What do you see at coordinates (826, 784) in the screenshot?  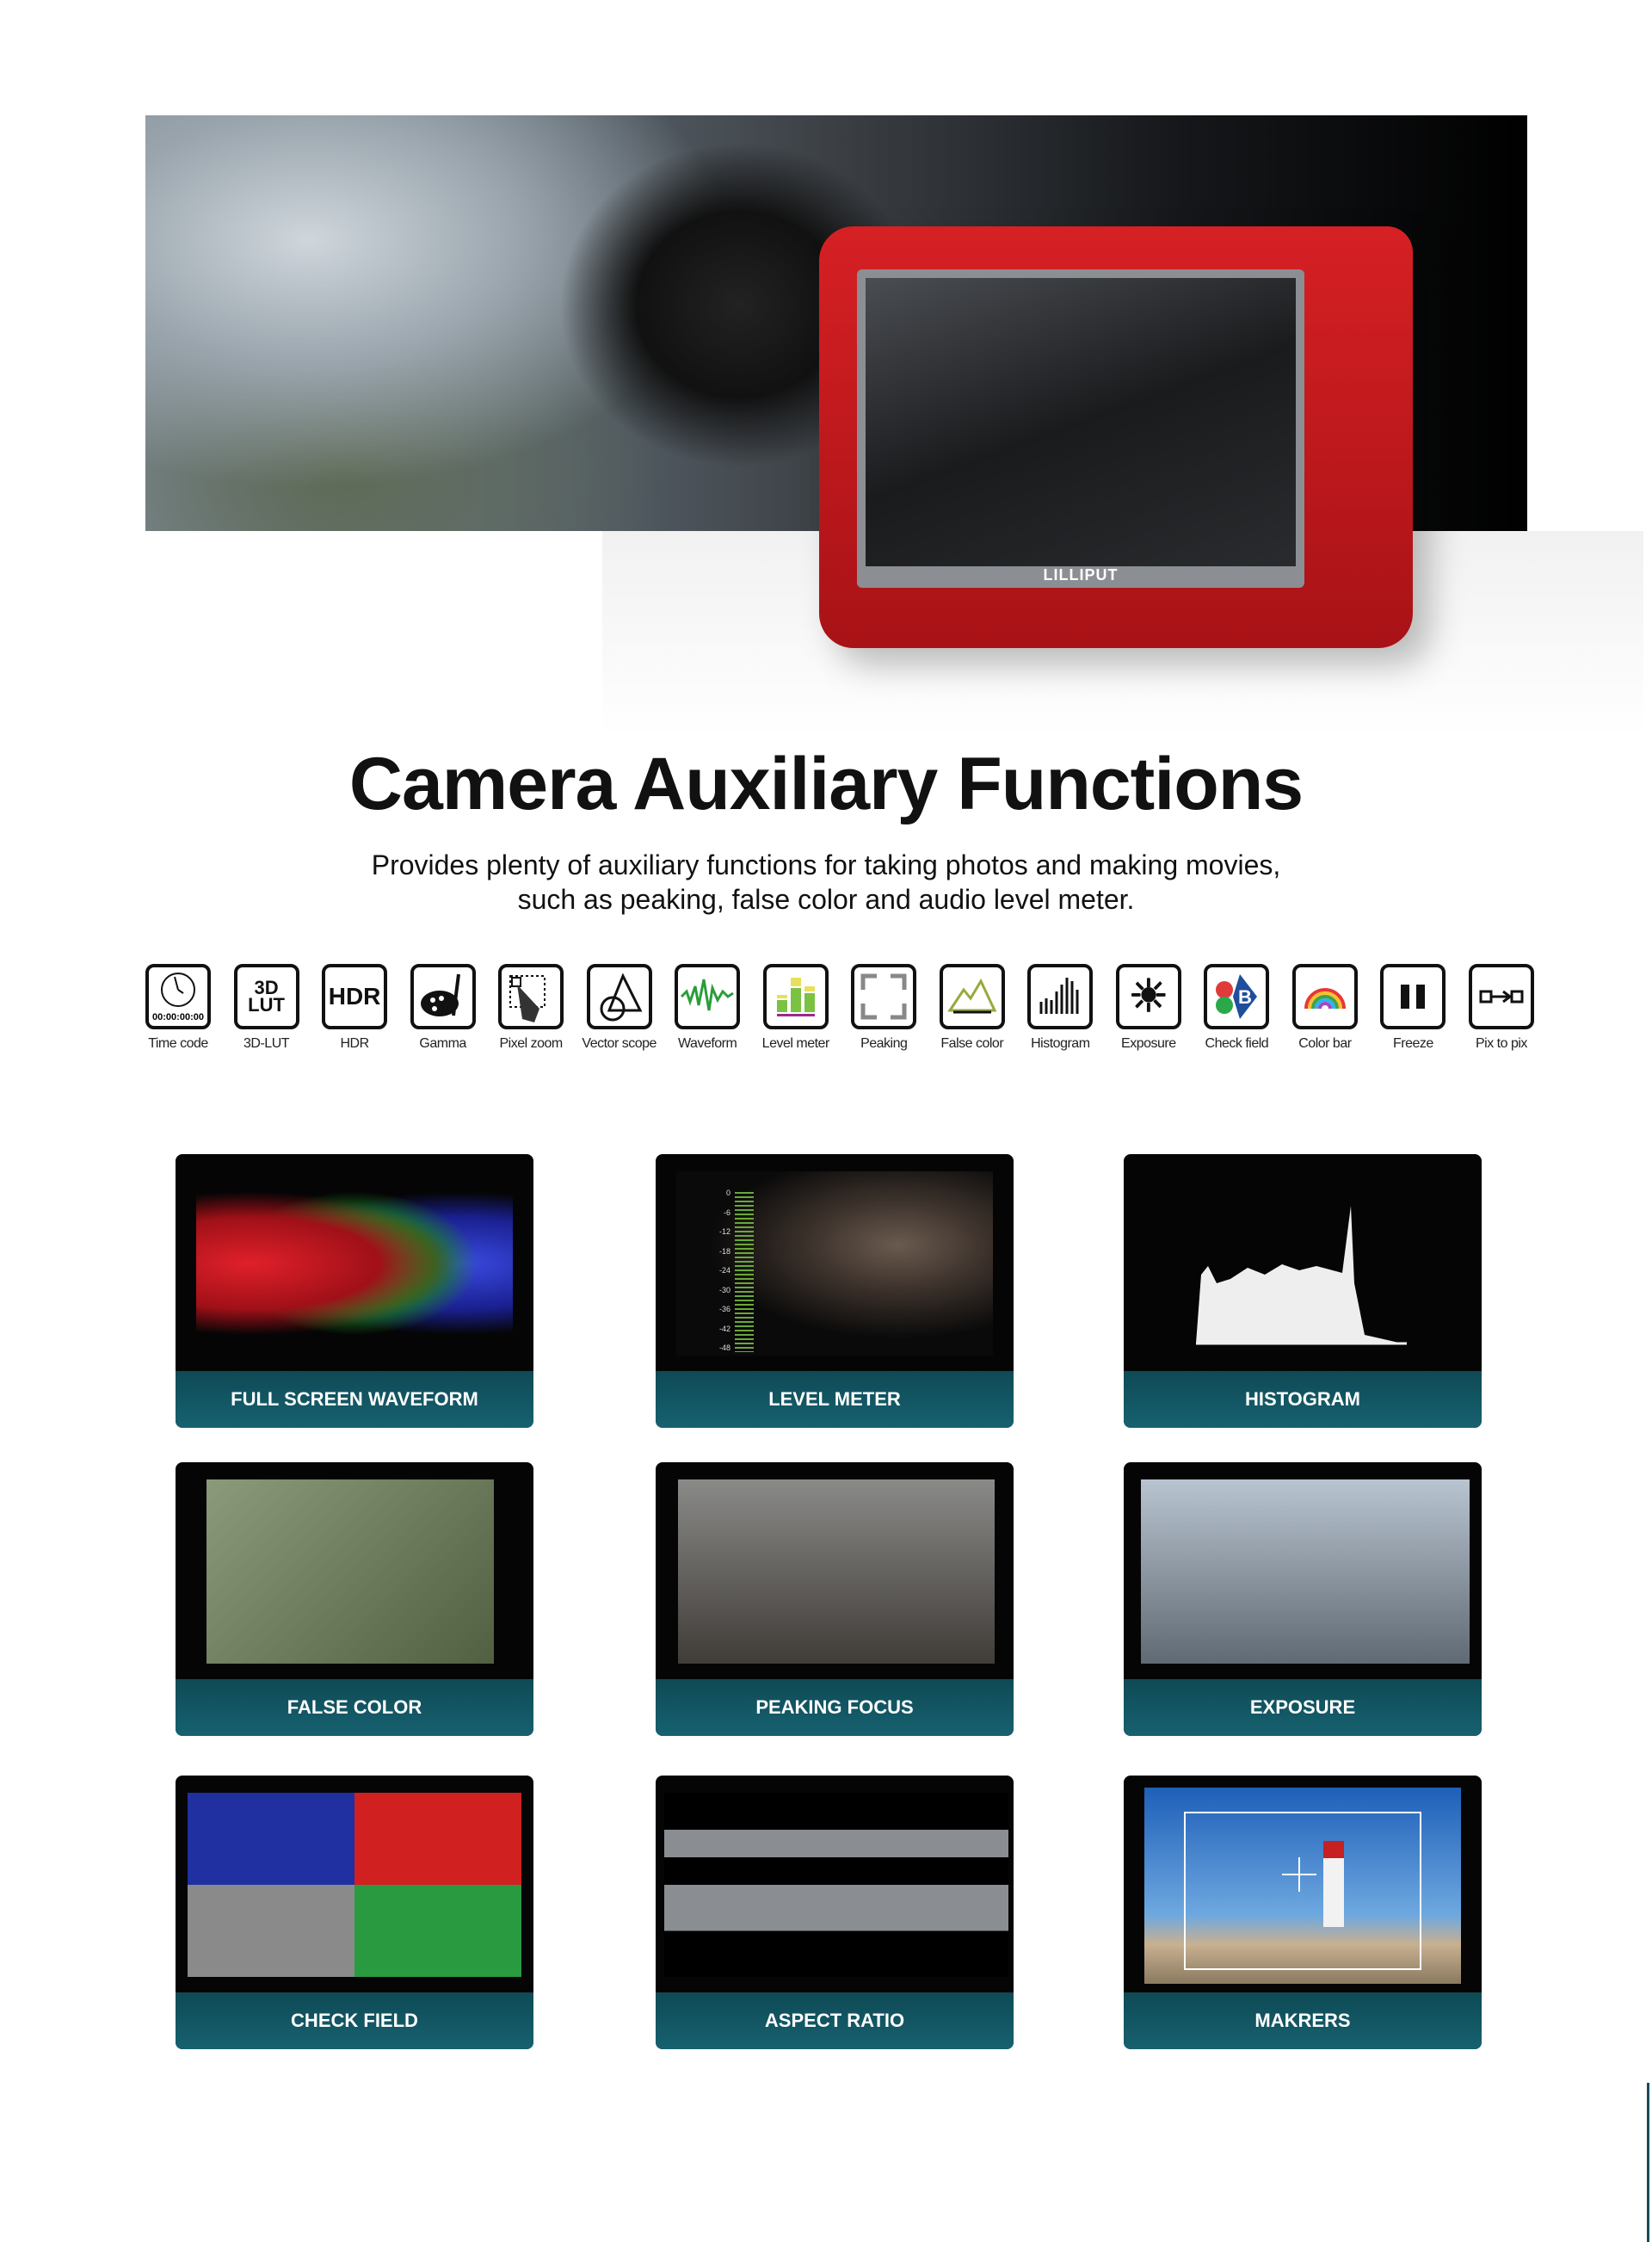 I see `page-title: Camera Auxiliary Functions` at bounding box center [826, 784].